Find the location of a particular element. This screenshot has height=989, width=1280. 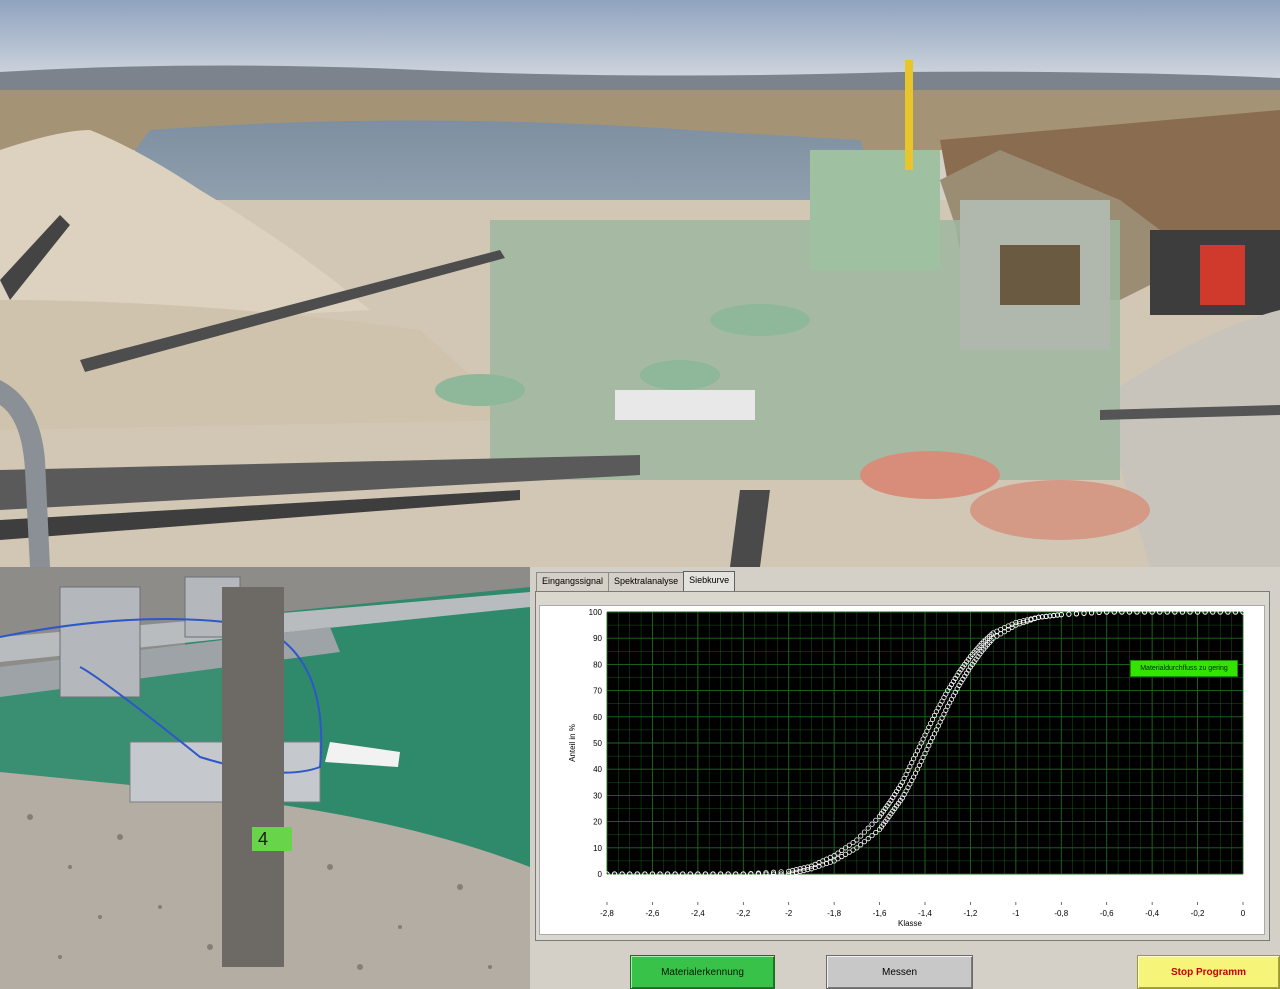

x-tick-label: -1 is located at coordinates (1016, 913).